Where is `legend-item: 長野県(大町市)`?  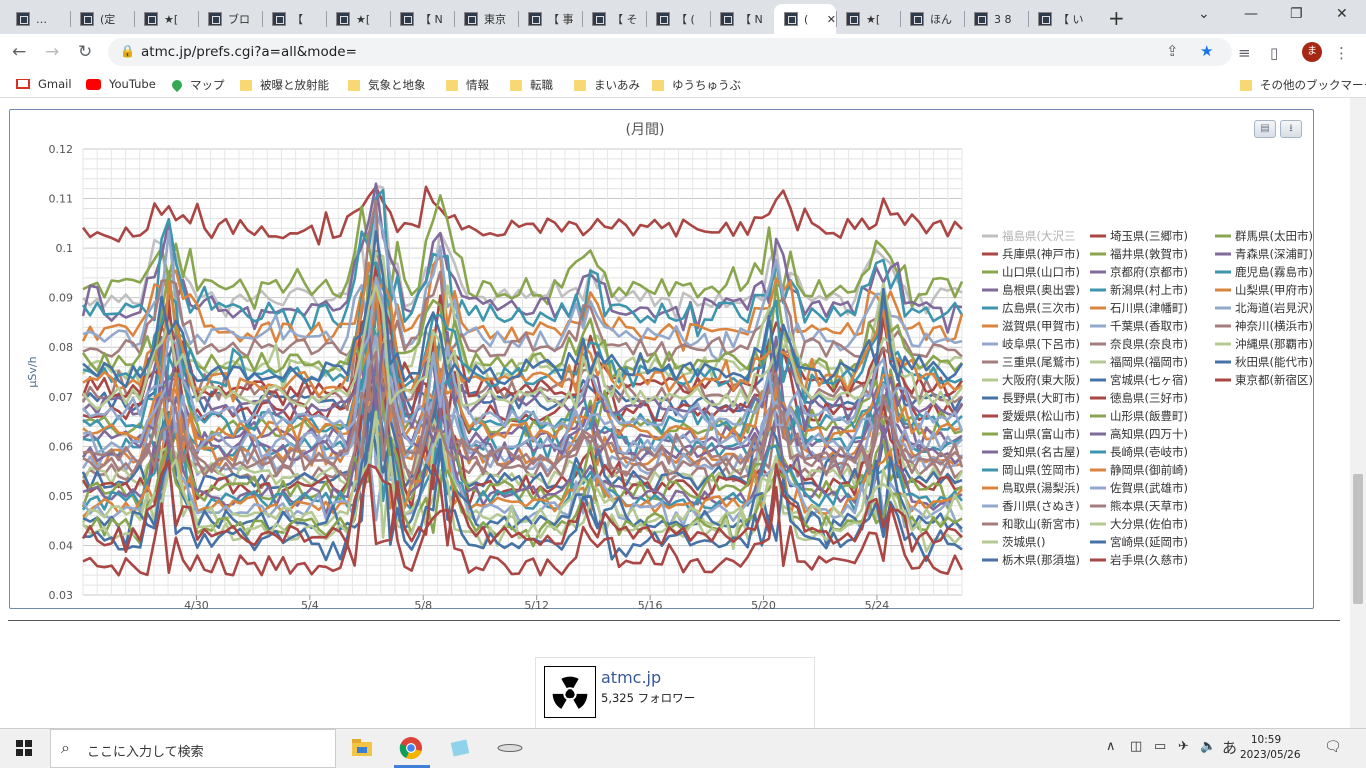
legend-item: 長野県(大町市) is located at coordinates (1041, 398).